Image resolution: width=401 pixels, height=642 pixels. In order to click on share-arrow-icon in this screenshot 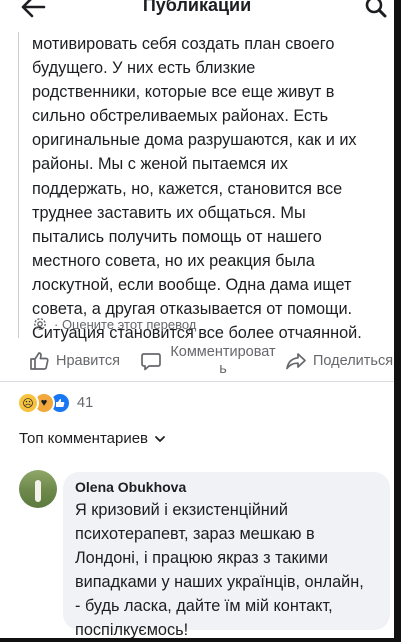, I will do `click(296, 361)`.